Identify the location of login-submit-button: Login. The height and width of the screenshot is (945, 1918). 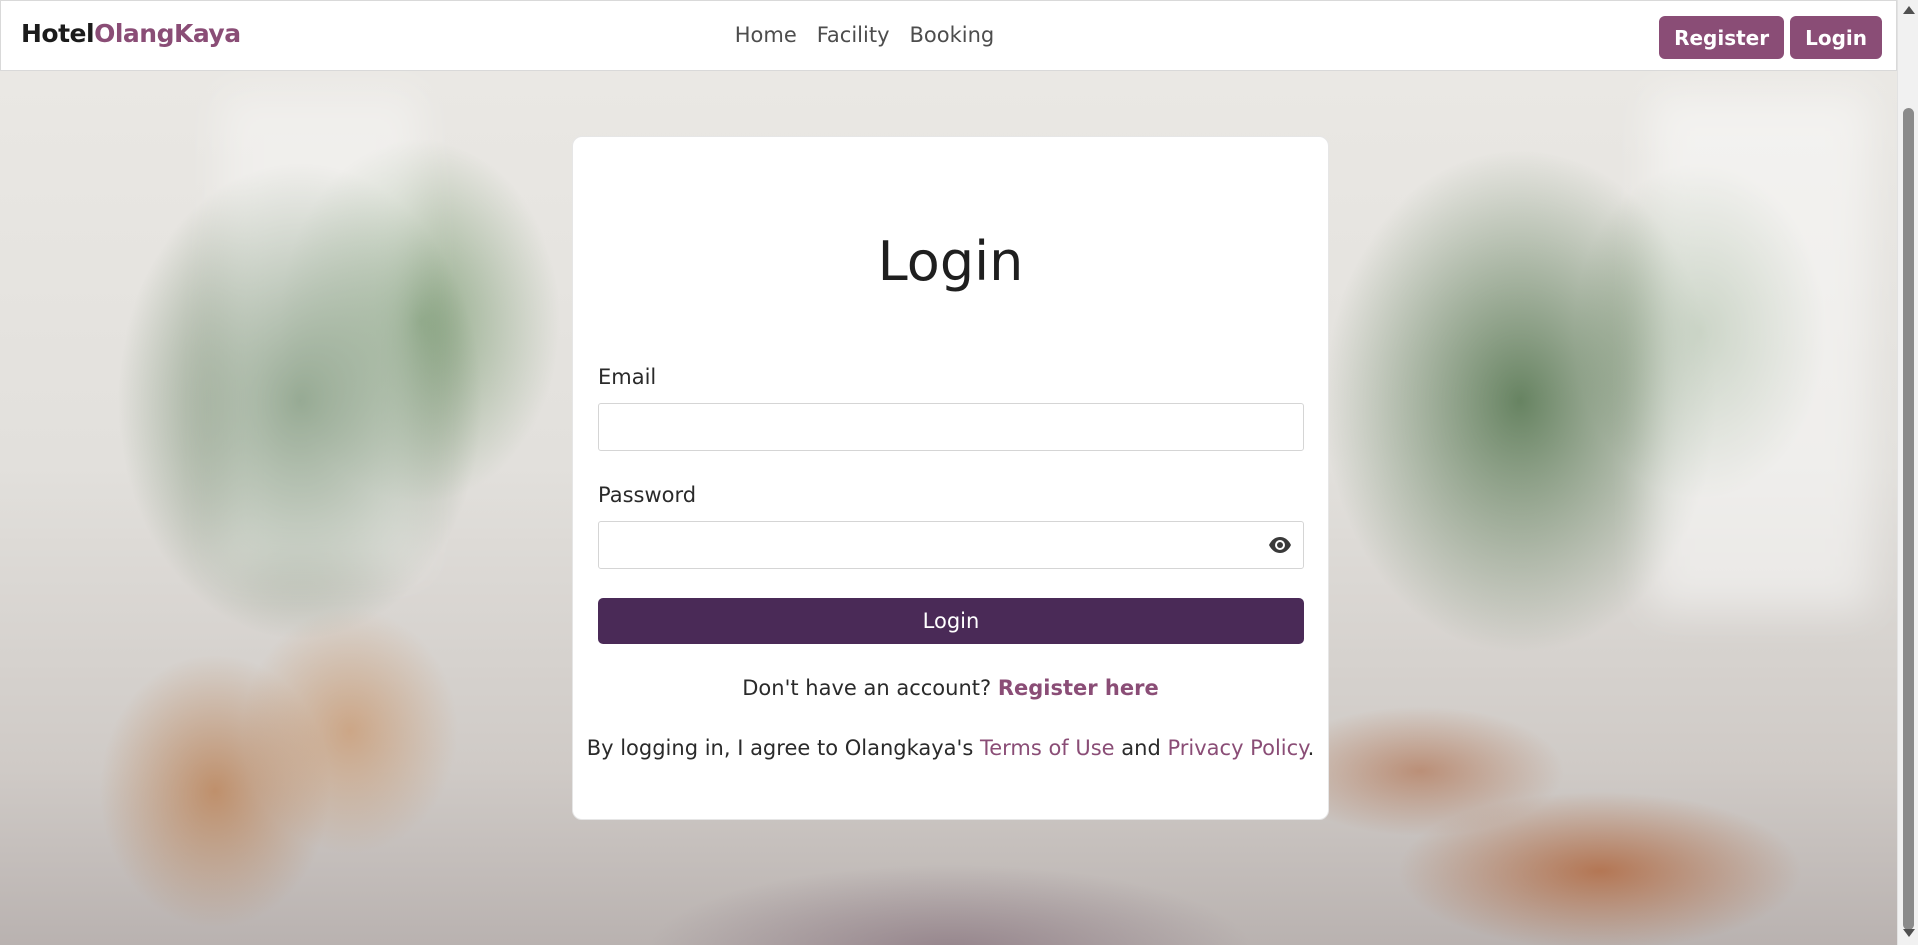
(951, 621).